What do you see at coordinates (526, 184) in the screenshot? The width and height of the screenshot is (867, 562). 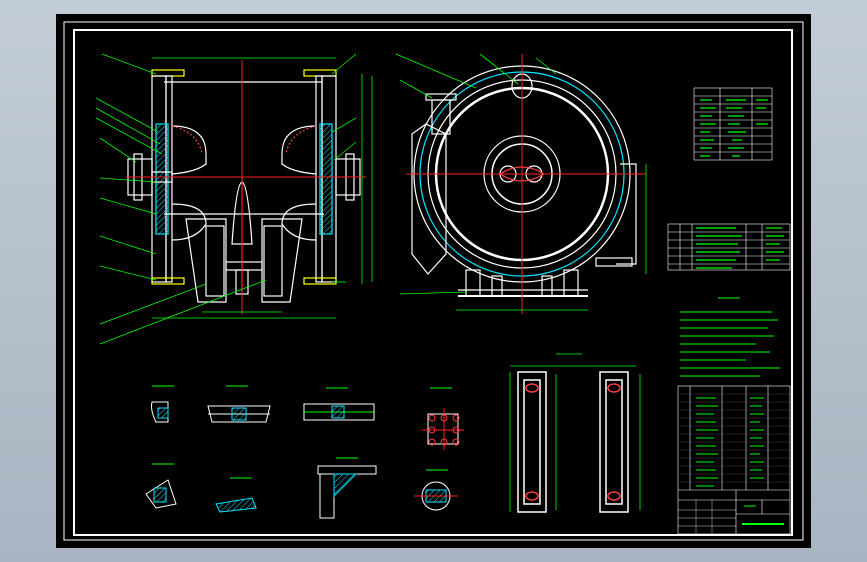 I see `side-view` at bounding box center [526, 184].